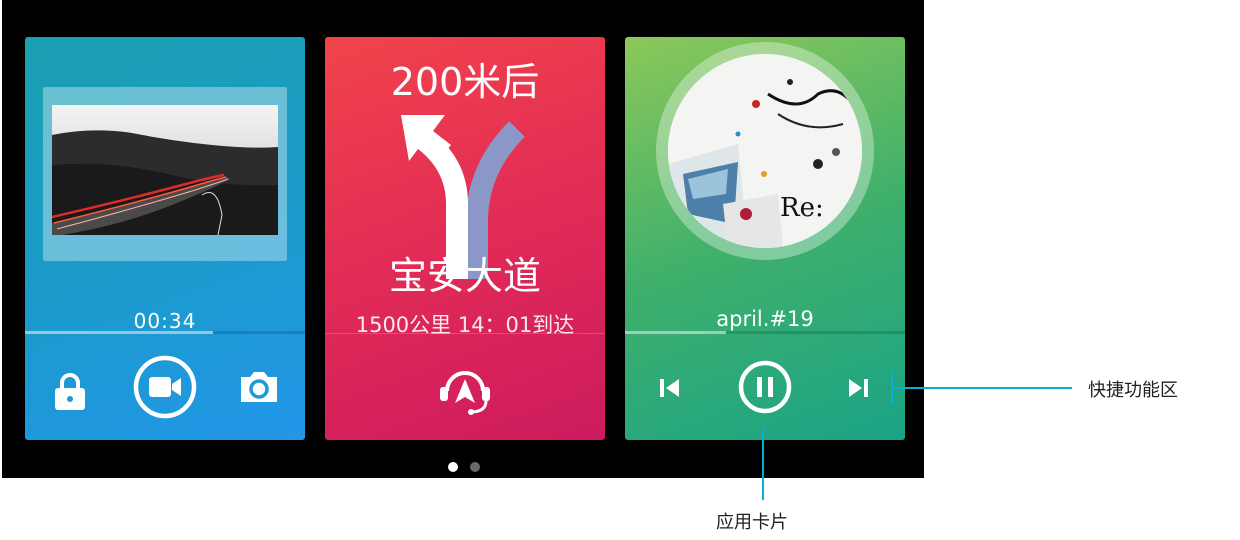  Describe the element at coordinates (465, 333) in the screenshot. I see `card-divider` at that location.